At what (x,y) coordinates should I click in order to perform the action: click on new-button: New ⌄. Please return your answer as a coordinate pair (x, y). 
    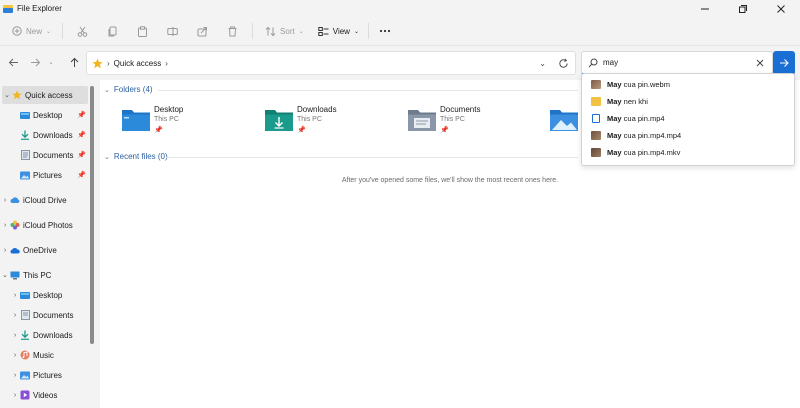
    Looking at the image, I should click on (31, 31).